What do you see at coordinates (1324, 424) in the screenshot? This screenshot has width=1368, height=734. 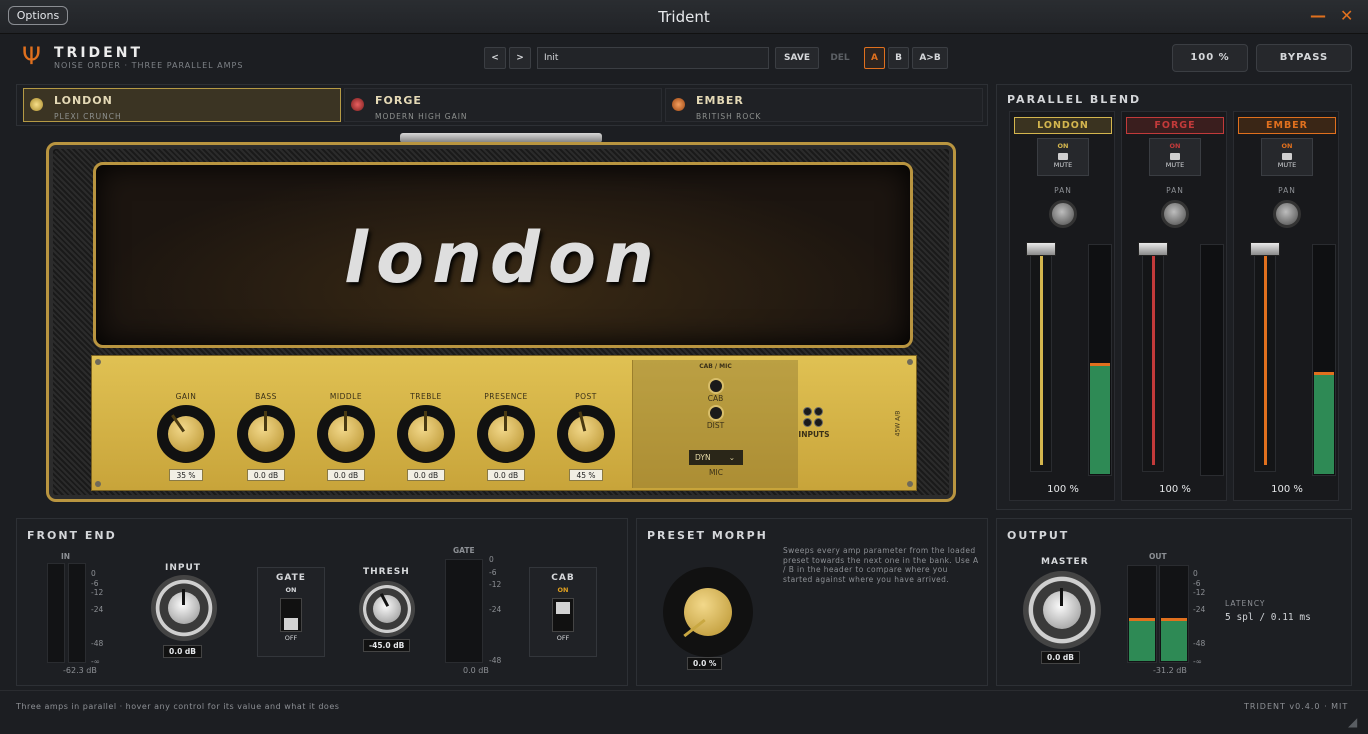 I see `meter-fill` at bounding box center [1324, 424].